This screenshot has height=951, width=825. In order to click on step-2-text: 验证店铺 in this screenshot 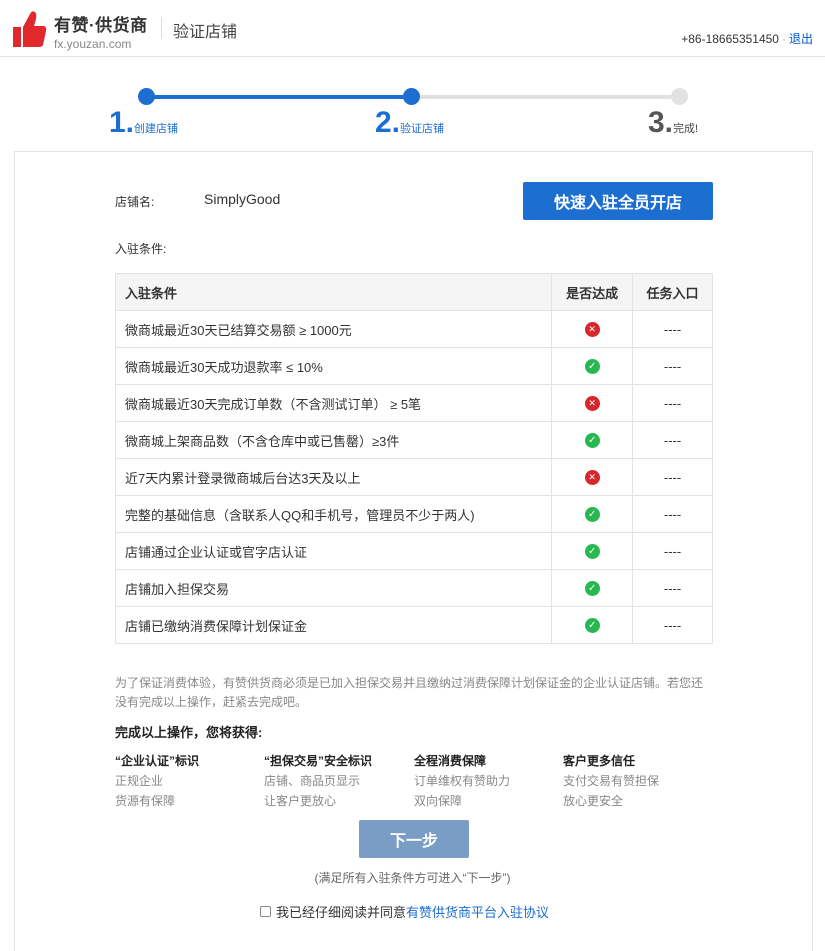, I will do `click(422, 129)`.